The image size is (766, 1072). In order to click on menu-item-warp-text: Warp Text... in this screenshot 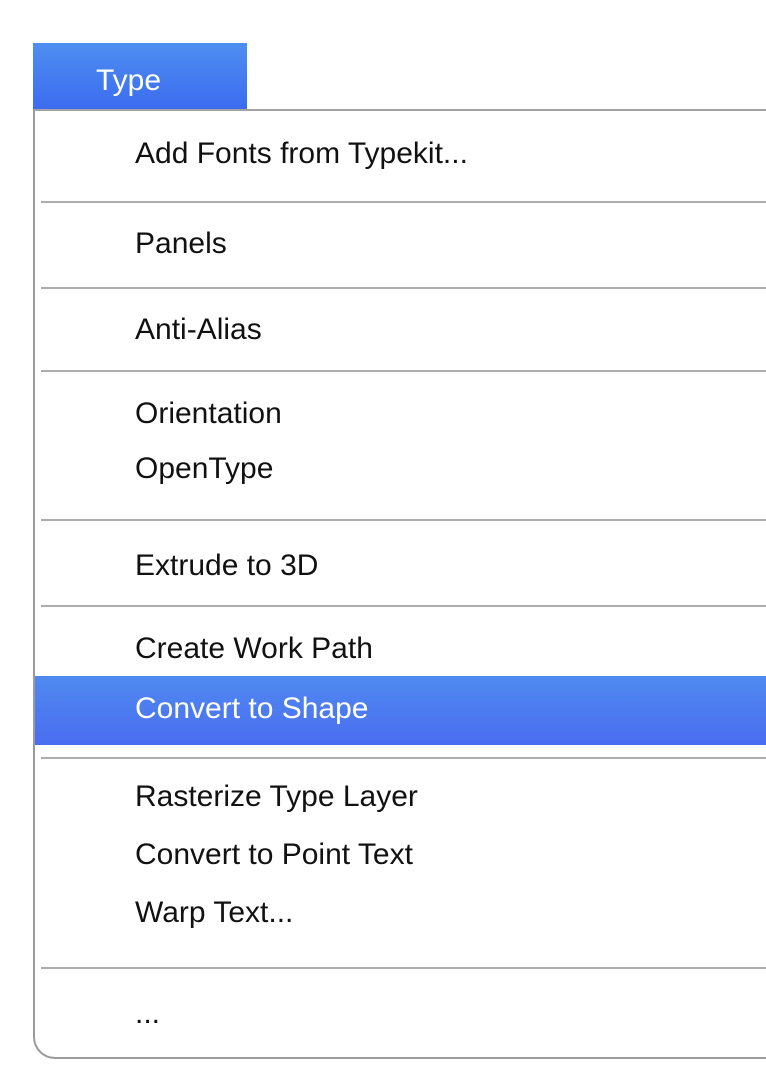, I will do `click(214, 913)`.